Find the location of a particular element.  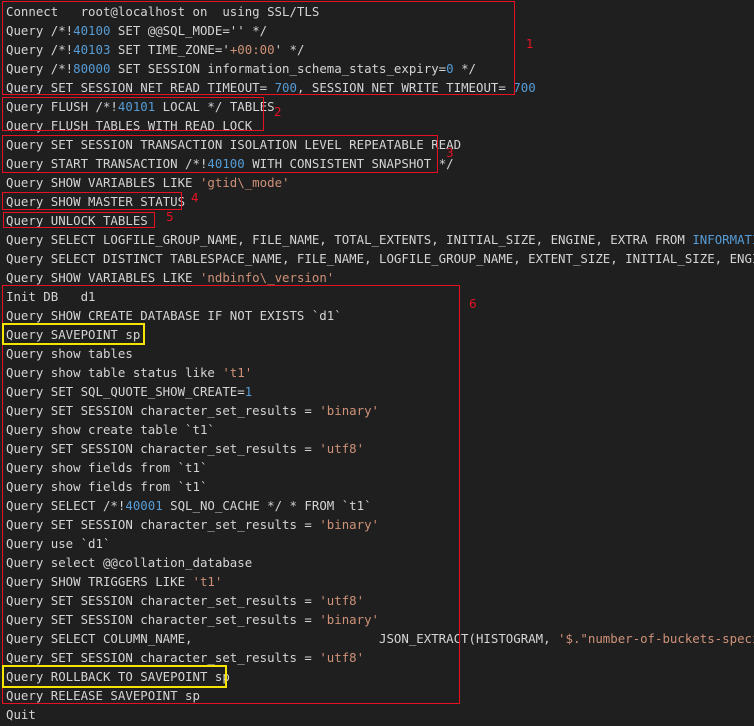

rollback-highlight is located at coordinates (114, 676).